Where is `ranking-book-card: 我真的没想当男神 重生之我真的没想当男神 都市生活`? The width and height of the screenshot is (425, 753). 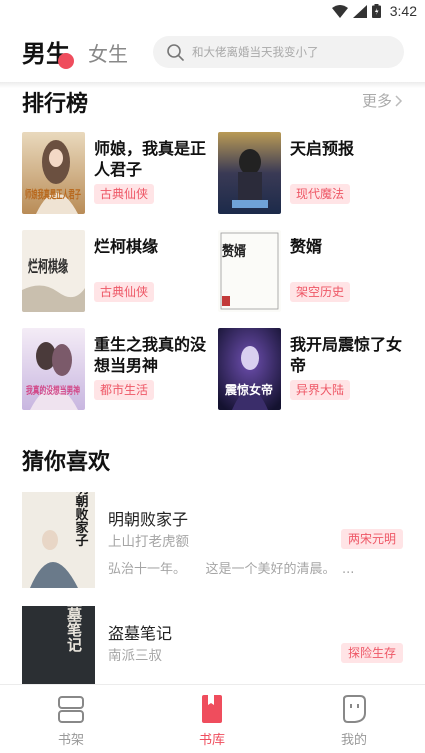
ranking-book-card: 我真的没想当男神 重生之我真的没想当男神 都市生活 is located at coordinates (117, 370).